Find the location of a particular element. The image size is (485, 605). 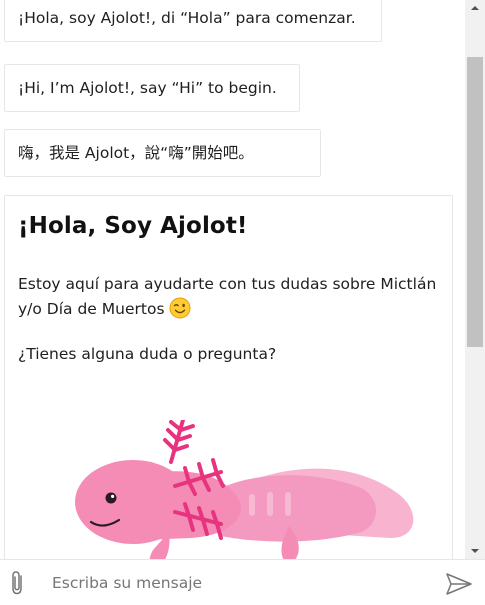

vertical-scrollbar is located at coordinates (475, 279).